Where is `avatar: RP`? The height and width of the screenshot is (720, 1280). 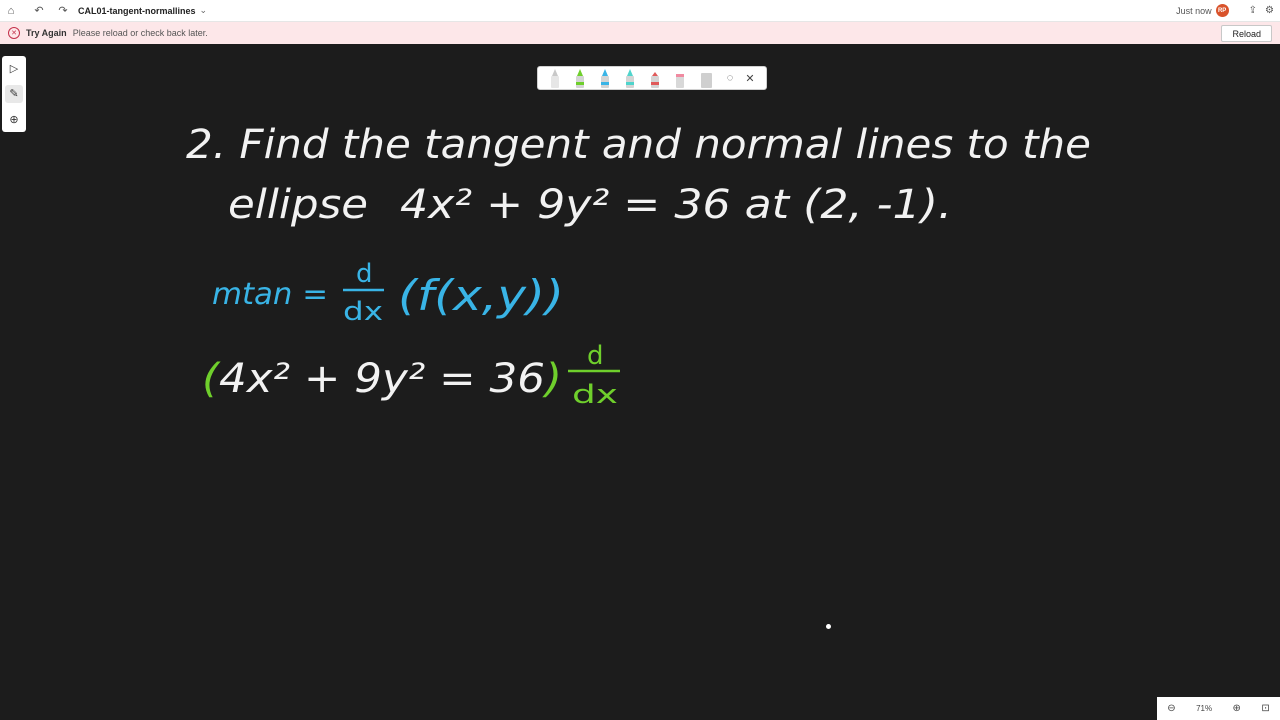 avatar: RP is located at coordinates (1222, 10).